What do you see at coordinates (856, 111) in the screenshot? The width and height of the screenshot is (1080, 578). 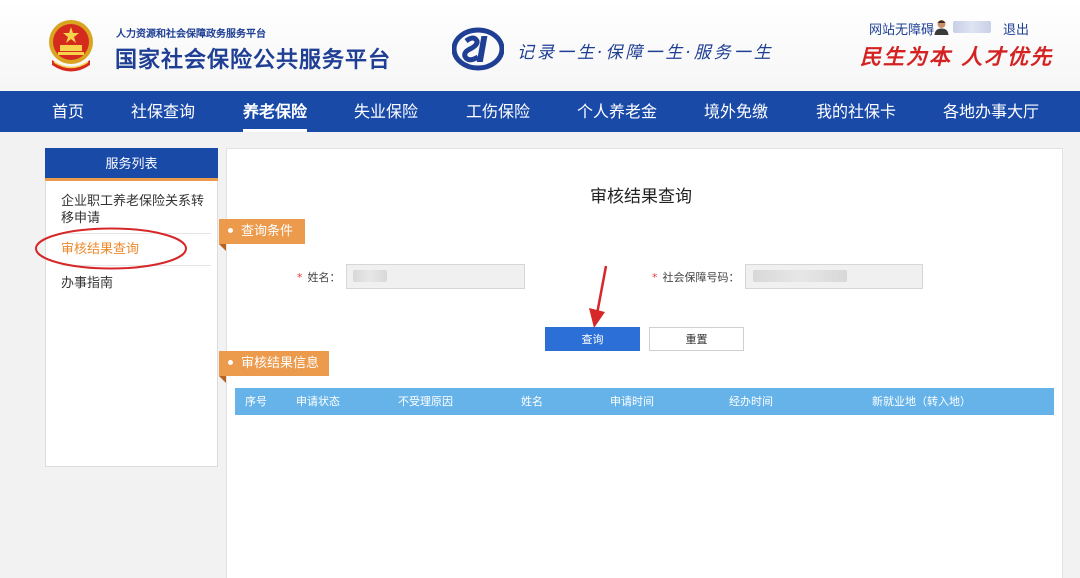 I see `nav-item-my-social-security-card: 我的社保卡` at bounding box center [856, 111].